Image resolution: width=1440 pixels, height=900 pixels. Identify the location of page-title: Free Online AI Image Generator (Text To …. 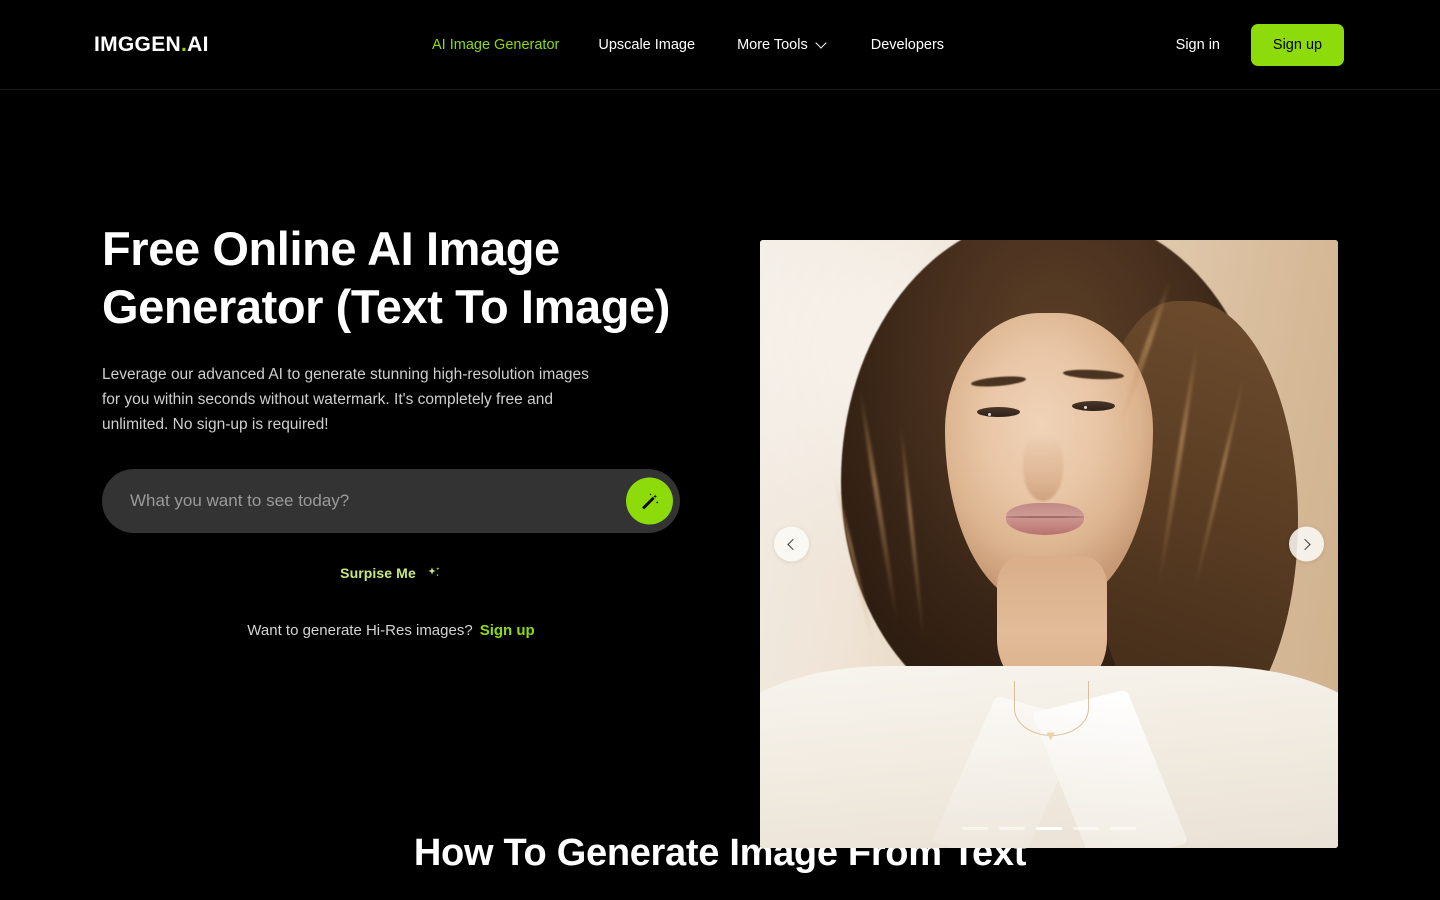
(386, 277).